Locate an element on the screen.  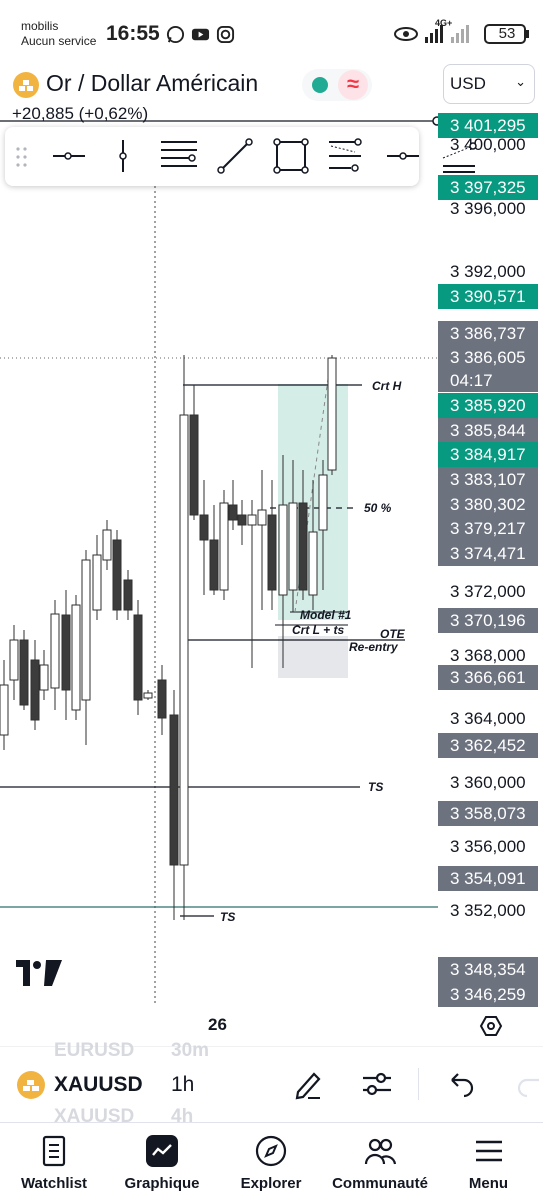
time-axis-date: 26 is located at coordinates (217, 1024).